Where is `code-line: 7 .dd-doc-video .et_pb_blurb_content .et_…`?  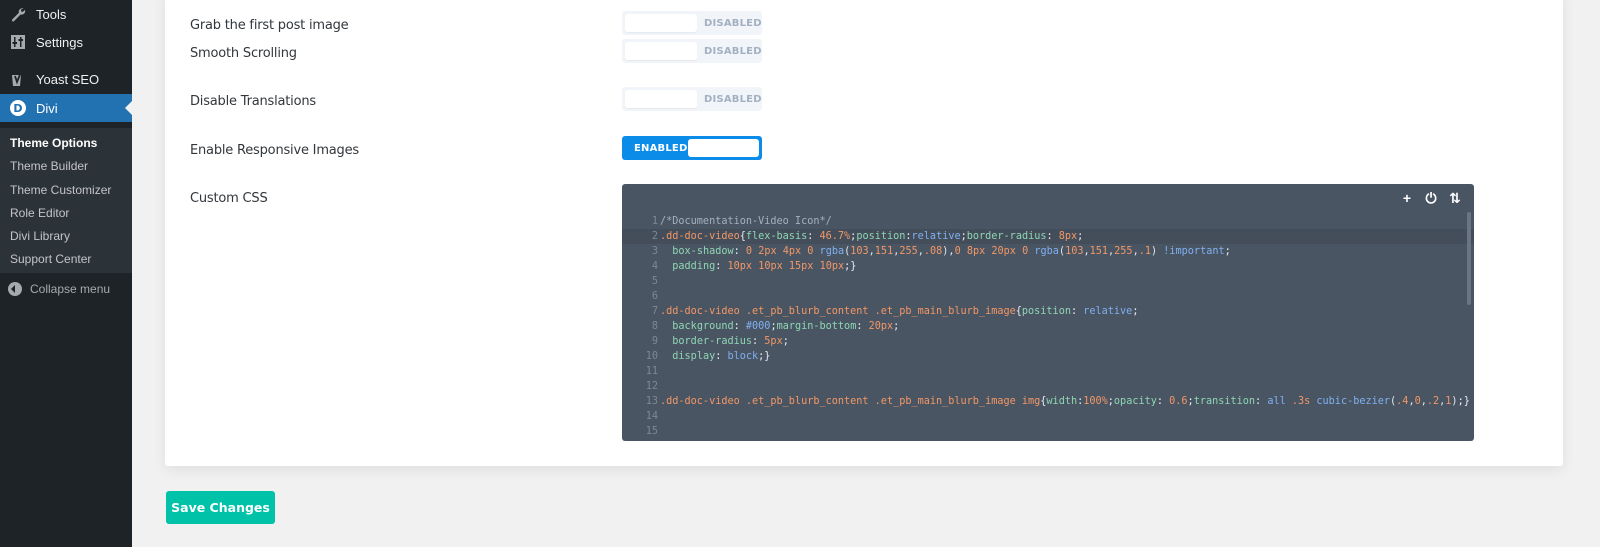
code-line: 7 .dd-doc-video .et_pb_blurb_content .et_… is located at coordinates (1048, 311).